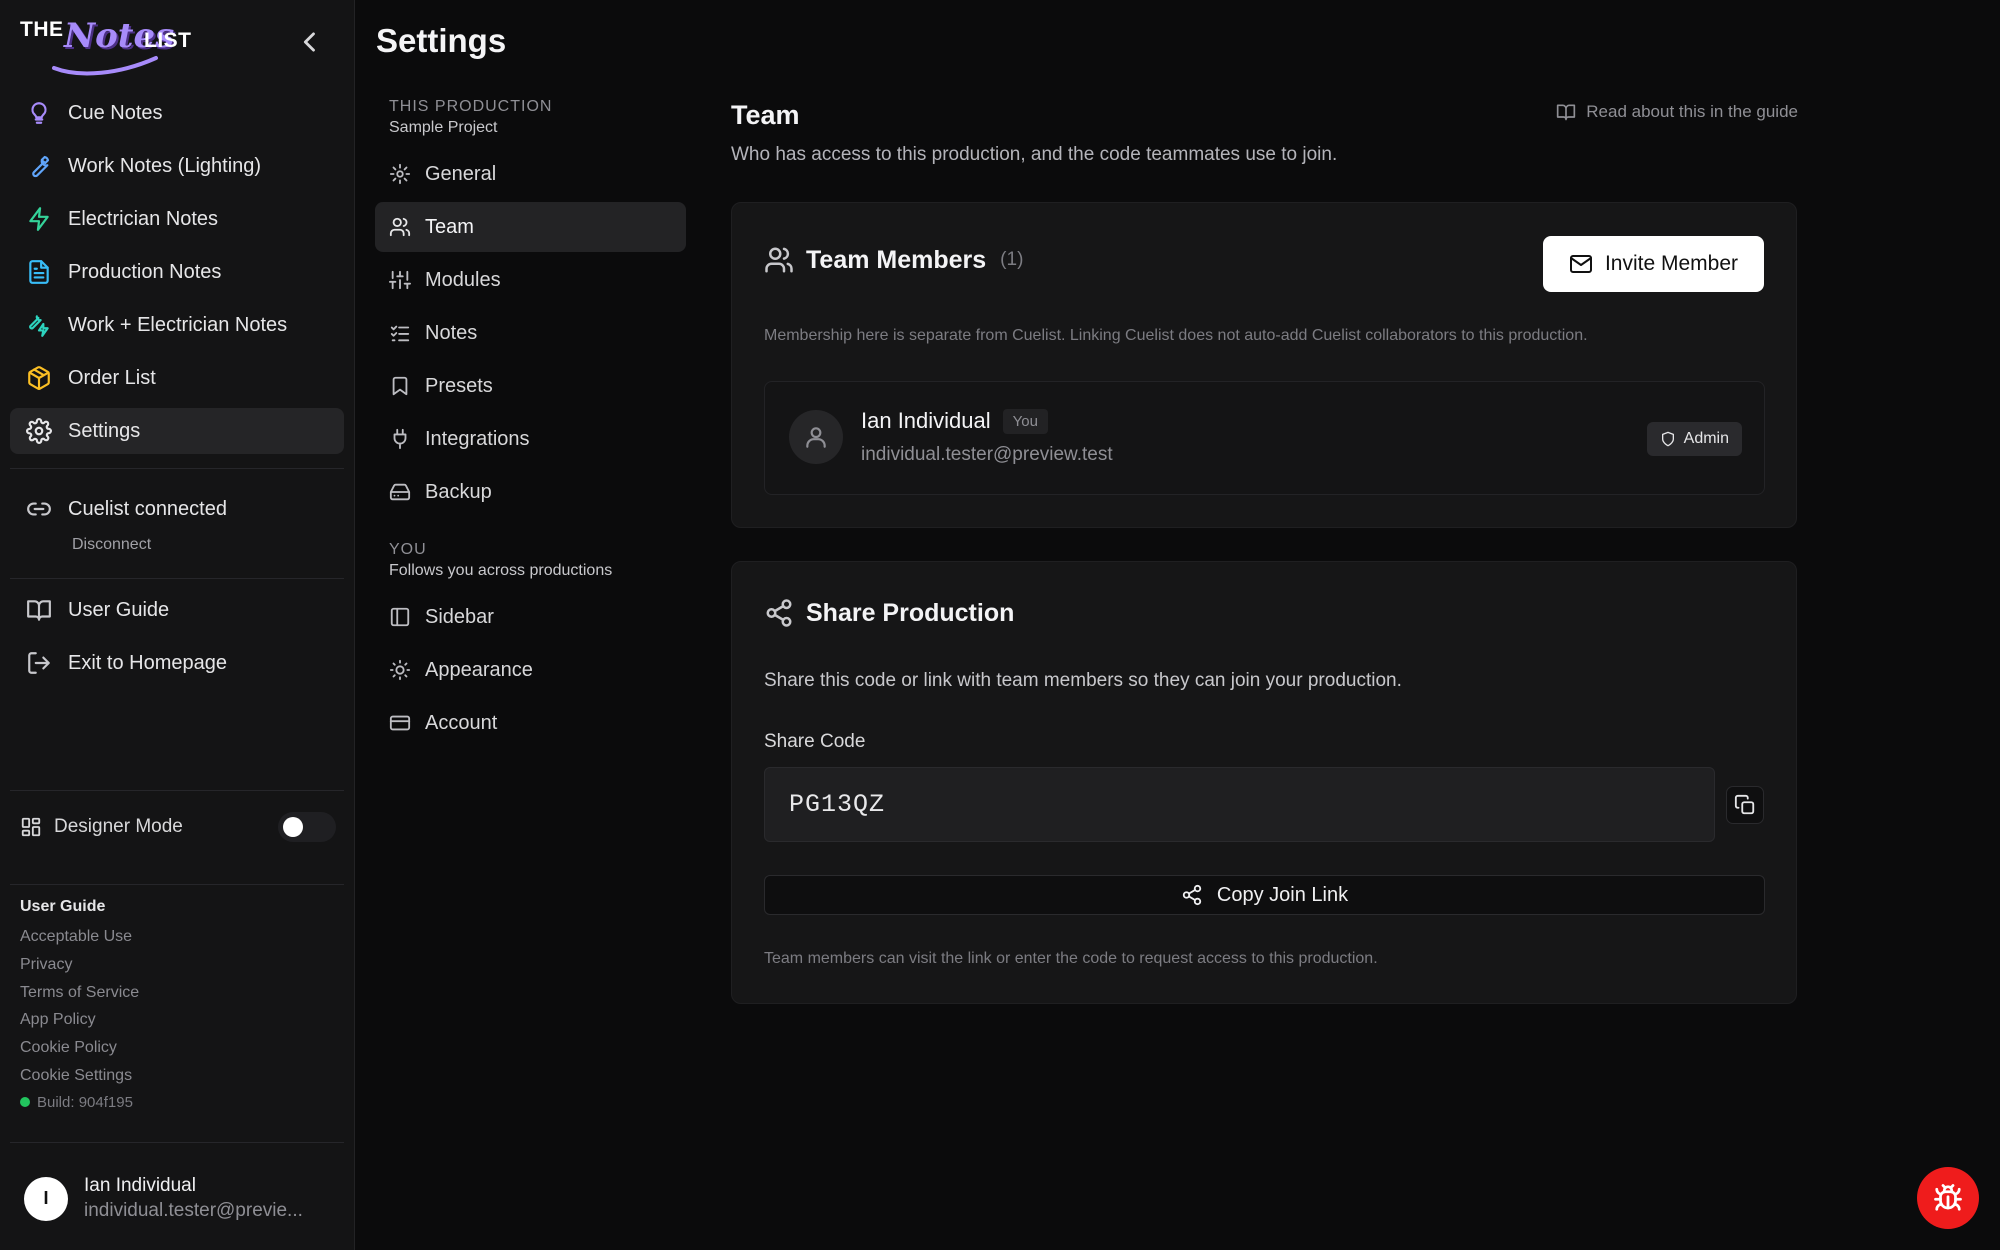 This screenshot has width=2000, height=1250. Describe the element at coordinates (178, 939) in the screenshot. I see `legal-link: Acceptable Use` at that location.